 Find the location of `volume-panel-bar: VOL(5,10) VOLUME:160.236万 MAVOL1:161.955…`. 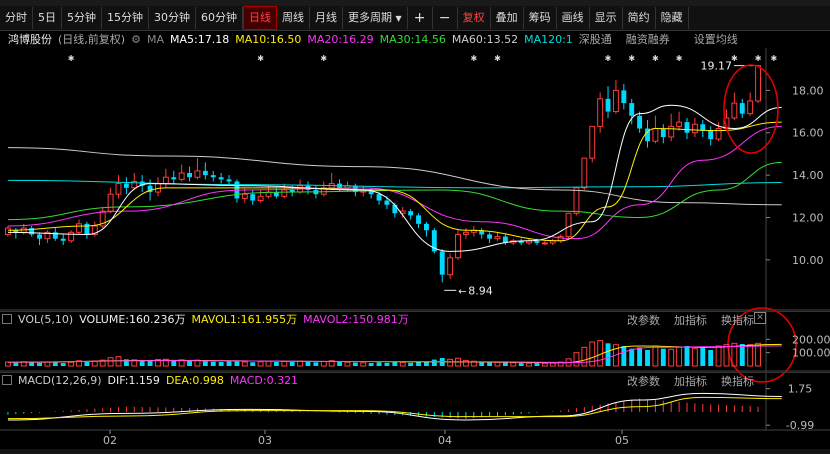

volume-panel-bar: VOL(5,10) VOLUME:160.236万 MAVOL1:161.955… is located at coordinates (415, 319).